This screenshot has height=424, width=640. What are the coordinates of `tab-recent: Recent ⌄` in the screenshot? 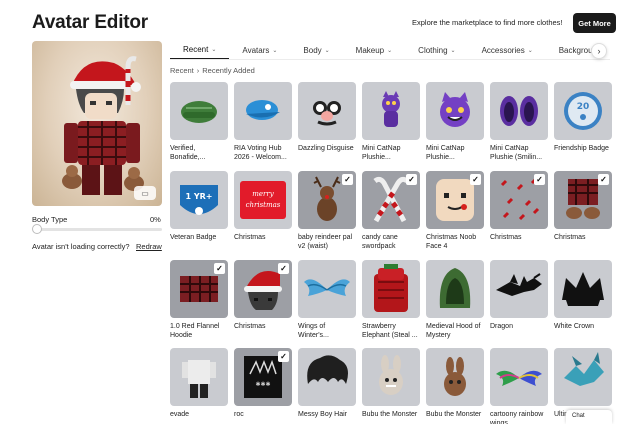 It's located at (200, 50).